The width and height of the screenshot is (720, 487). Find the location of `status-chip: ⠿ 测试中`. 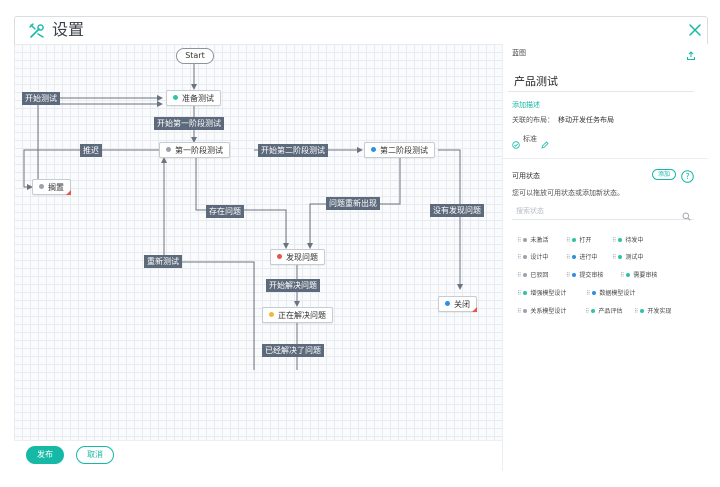

status-chip: ⠿ 测试中 is located at coordinates (627, 257).